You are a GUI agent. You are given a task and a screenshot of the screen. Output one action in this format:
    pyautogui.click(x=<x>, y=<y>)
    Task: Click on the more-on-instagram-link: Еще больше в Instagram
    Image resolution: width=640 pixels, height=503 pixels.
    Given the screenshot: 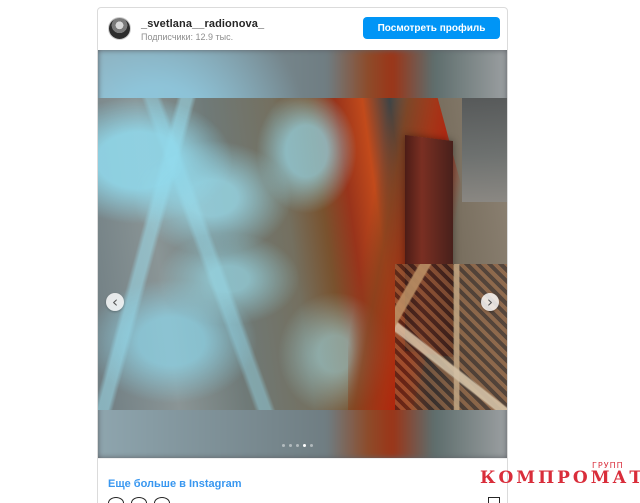 What is the action you would take?
    pyautogui.click(x=175, y=484)
    